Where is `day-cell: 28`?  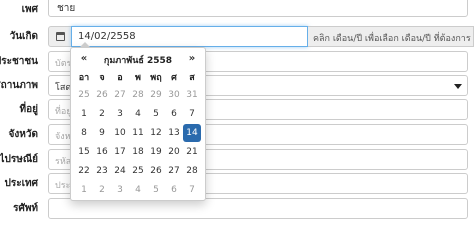 day-cell: 28 is located at coordinates (192, 171).